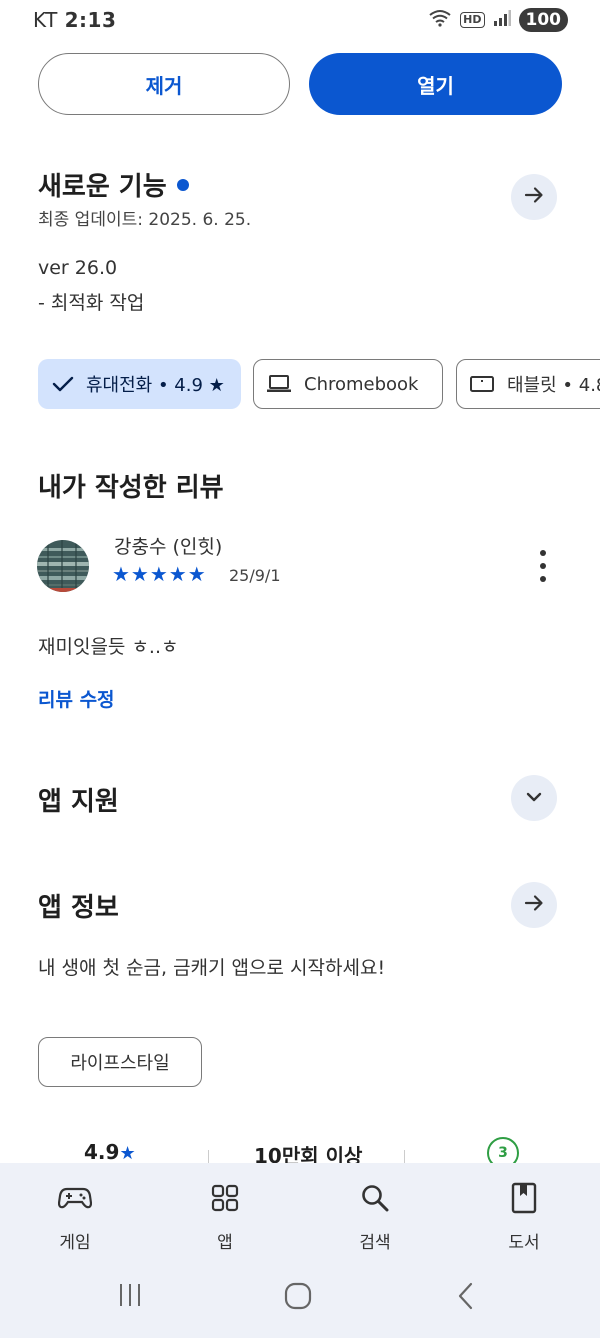 This screenshot has width=600, height=1338. I want to click on release-notes: - 최적화 작업, so click(91, 303).